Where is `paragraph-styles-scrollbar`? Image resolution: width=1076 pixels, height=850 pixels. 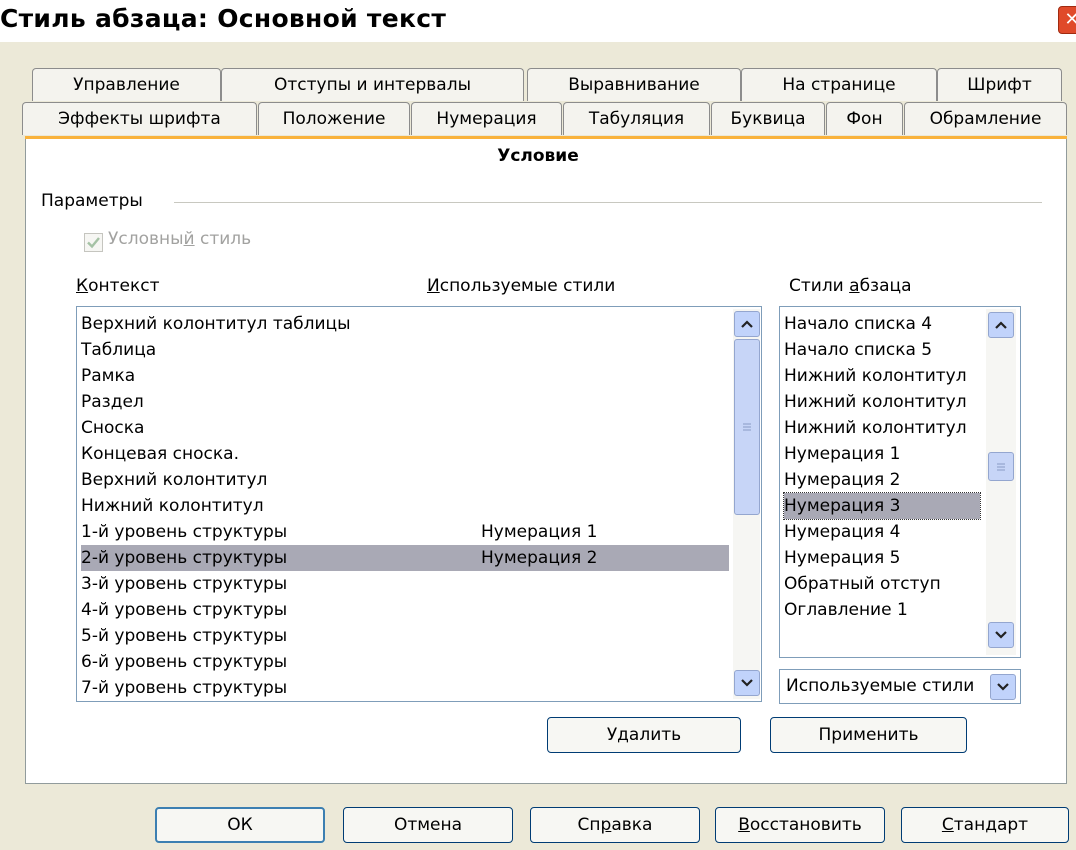 paragraph-styles-scrollbar is located at coordinates (1001, 482).